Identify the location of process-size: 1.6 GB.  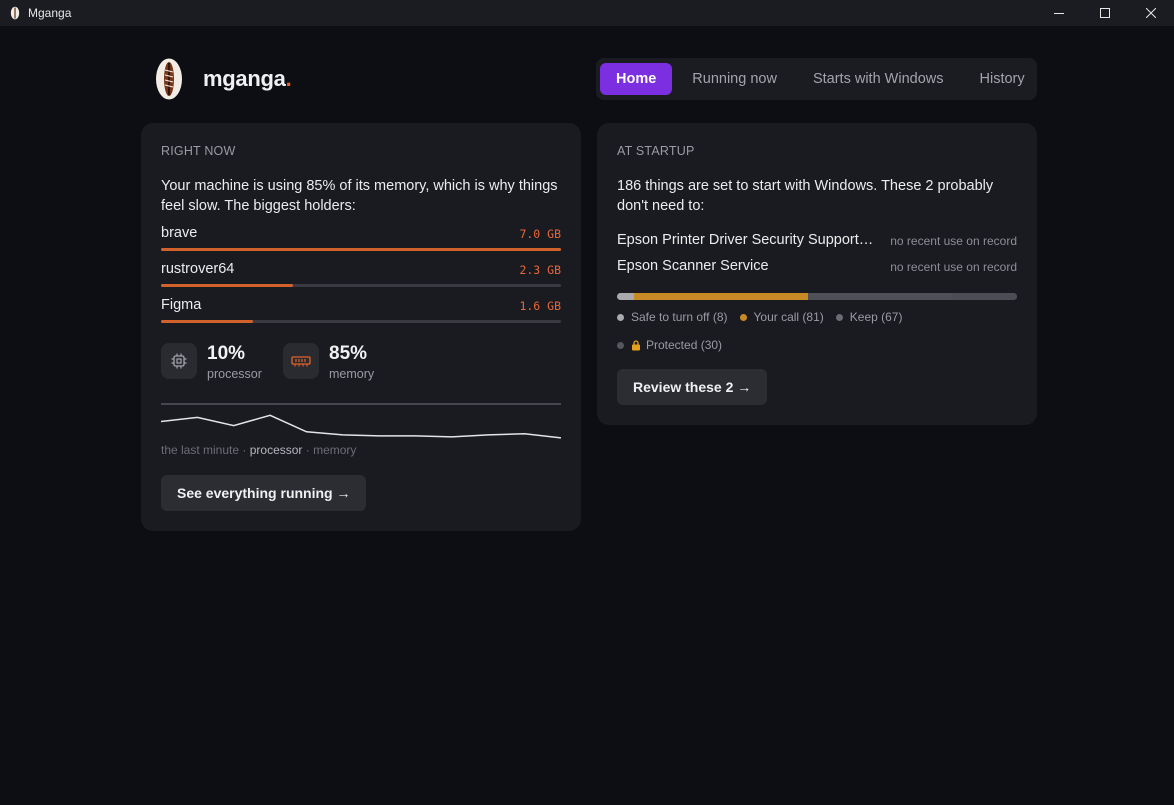
(540, 306).